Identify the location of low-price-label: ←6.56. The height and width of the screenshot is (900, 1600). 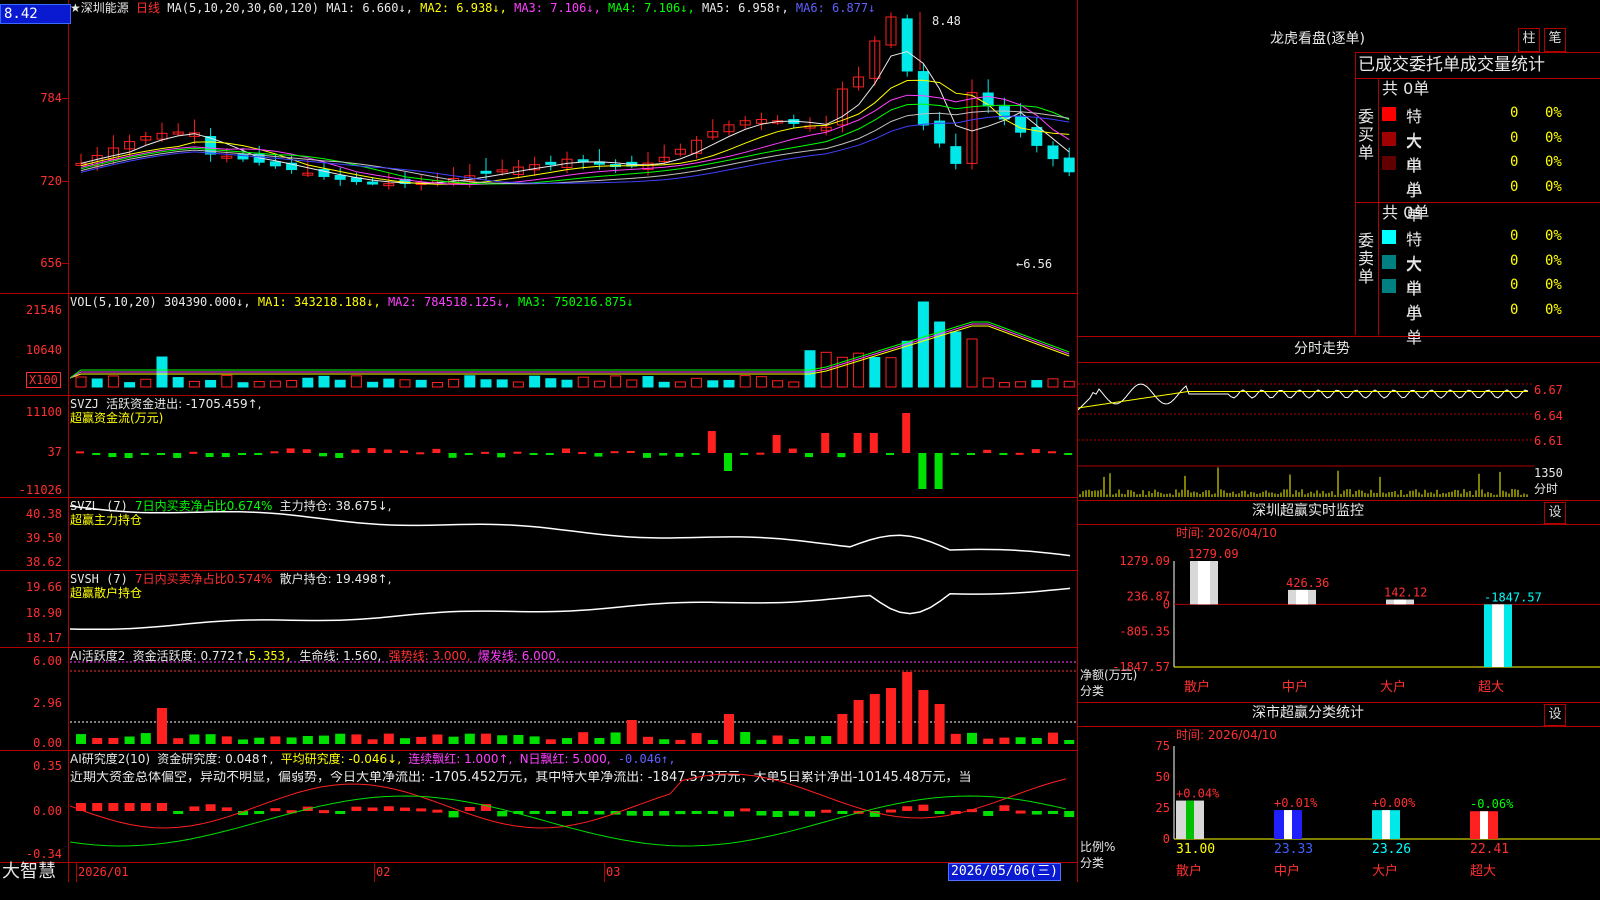
(1034, 264).